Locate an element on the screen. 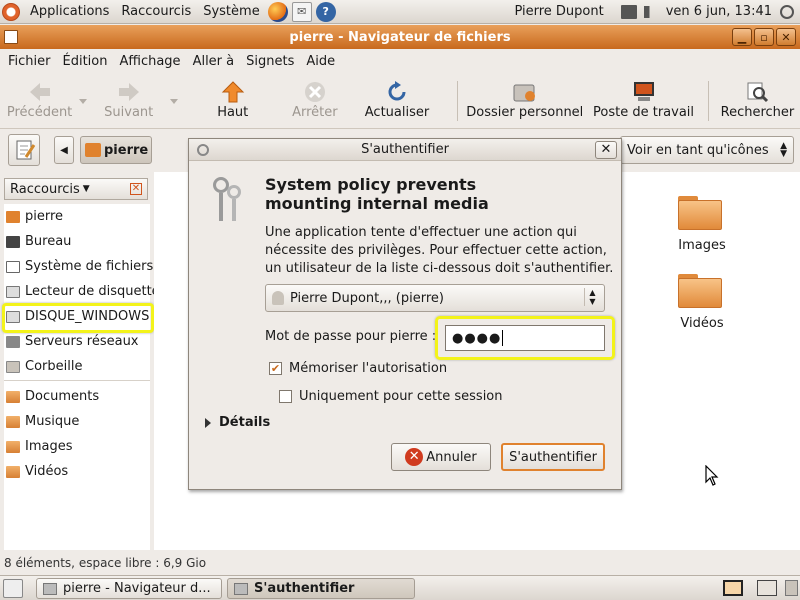  menu-view: Affichage is located at coordinates (149, 61).